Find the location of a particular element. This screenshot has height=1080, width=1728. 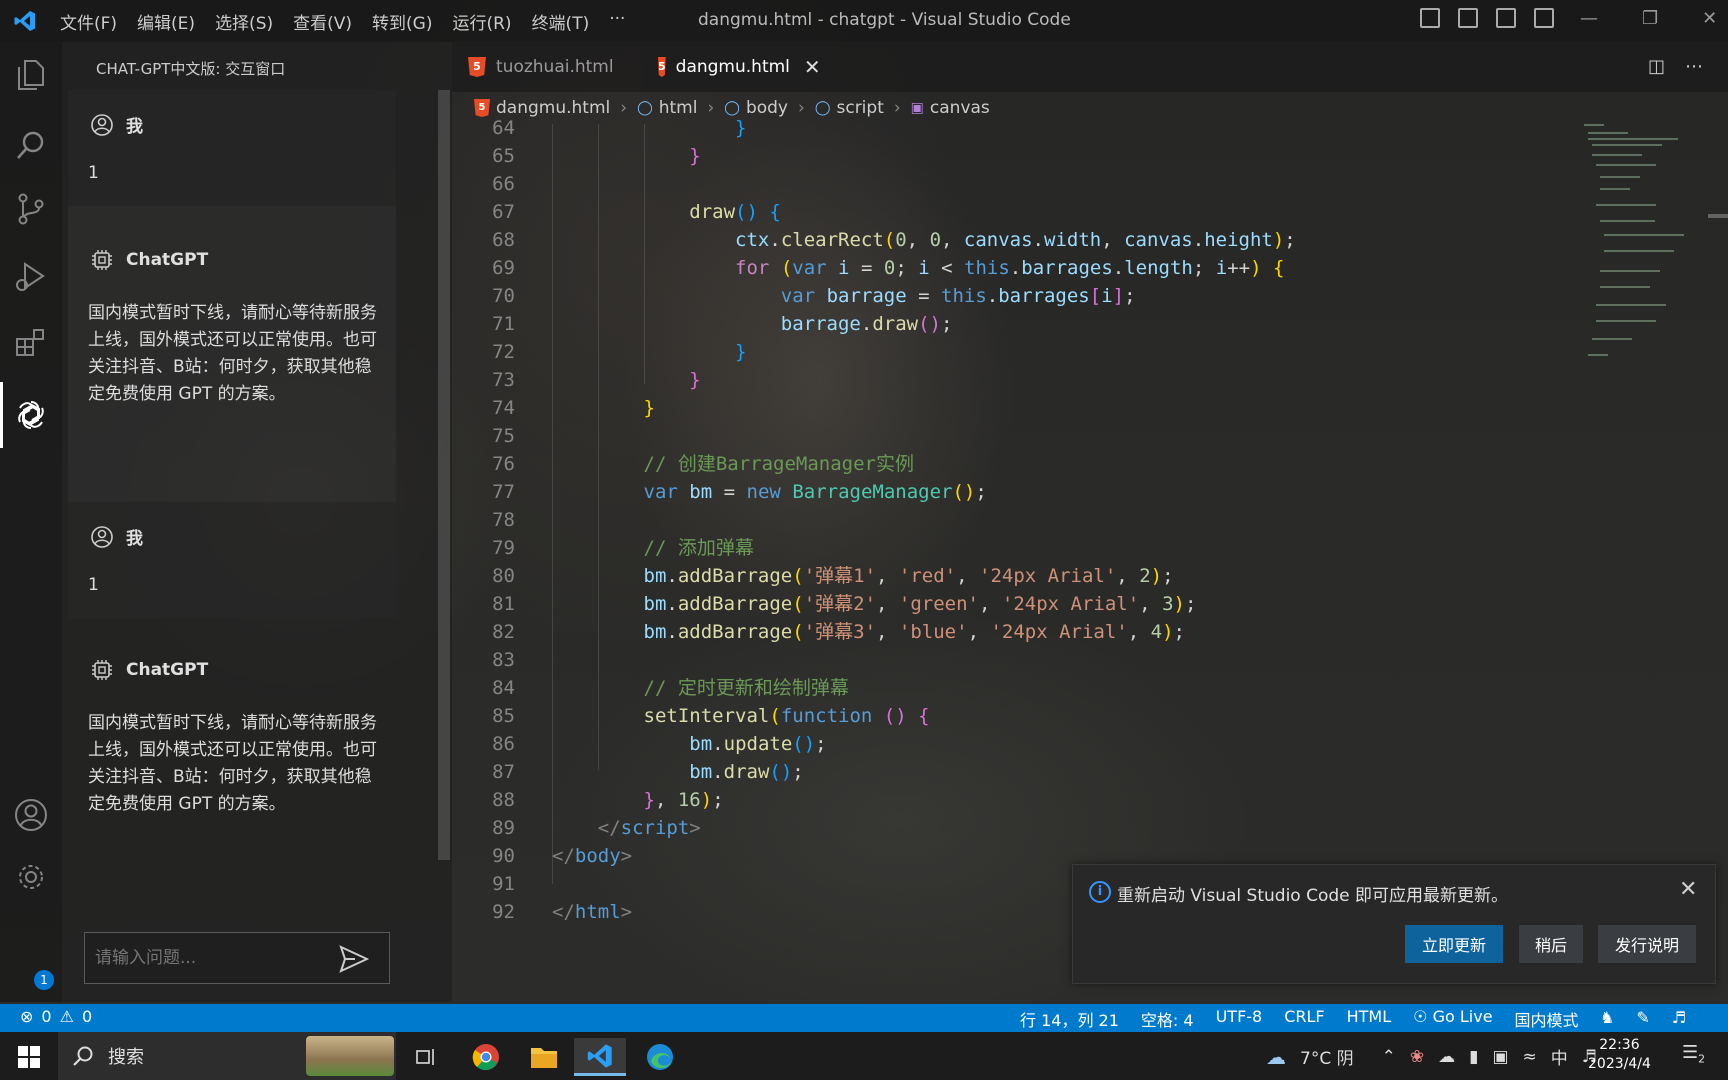

cursor-position: 行 14，列 21 is located at coordinates (1069, 1019).